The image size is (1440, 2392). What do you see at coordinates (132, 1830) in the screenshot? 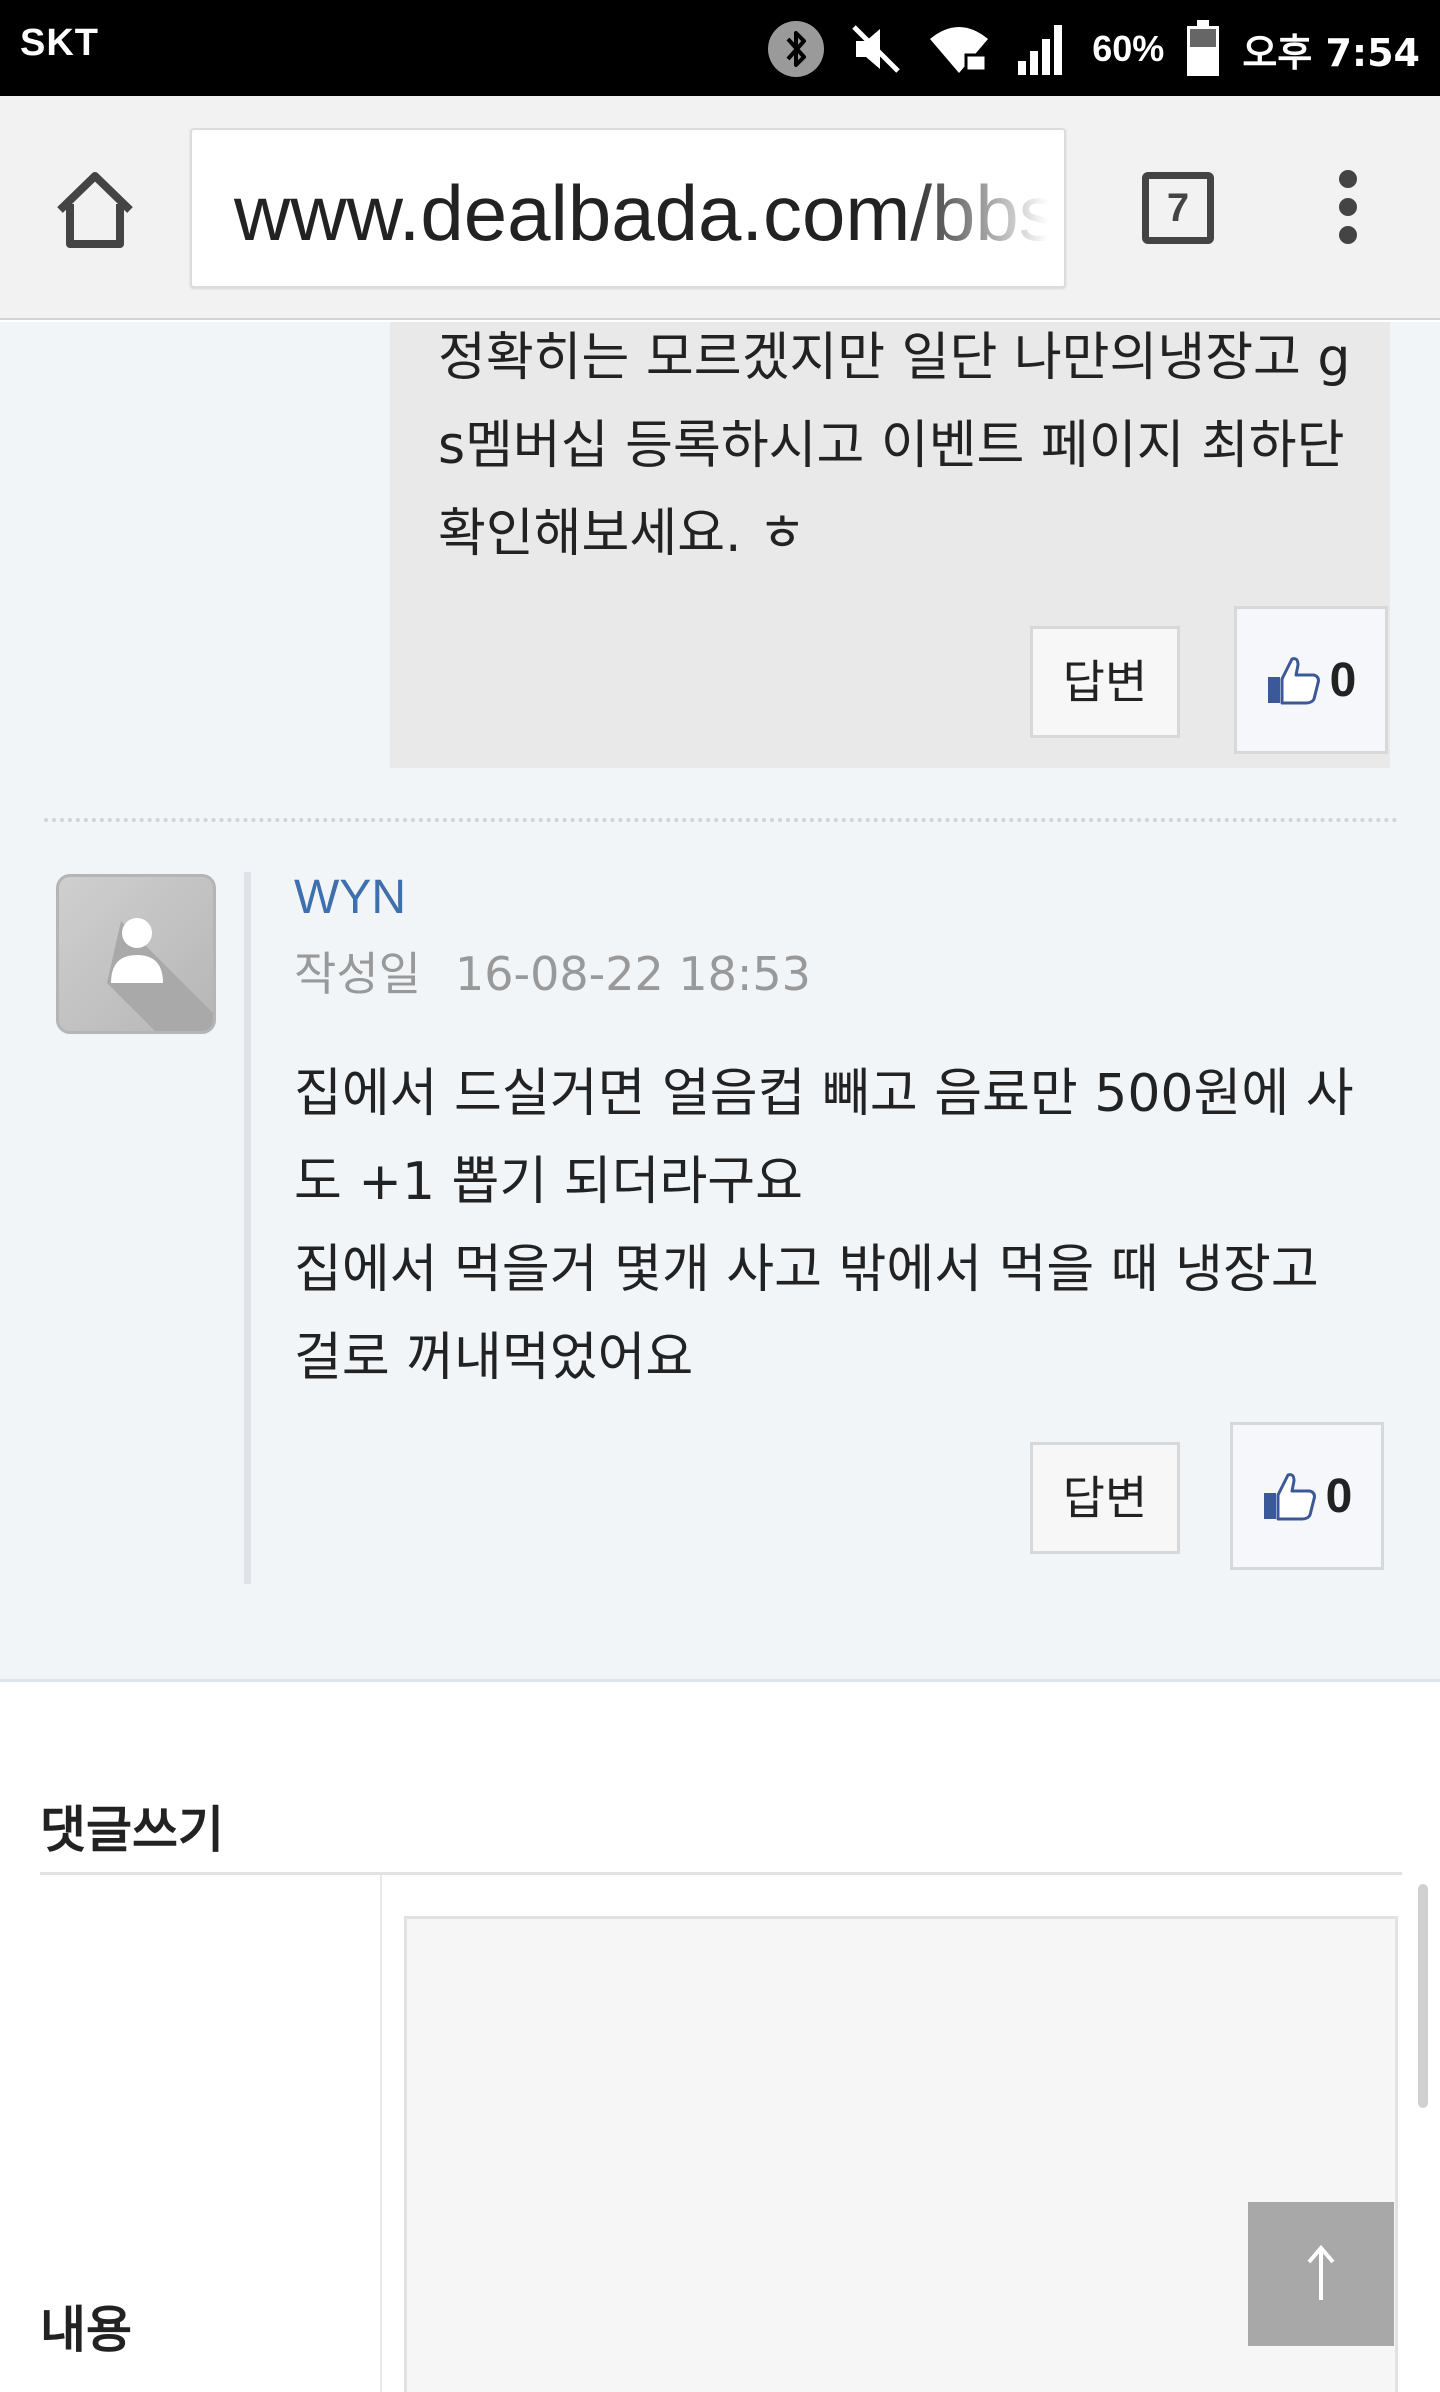
I see `write-comment-title: 댓글쓰기` at bounding box center [132, 1830].